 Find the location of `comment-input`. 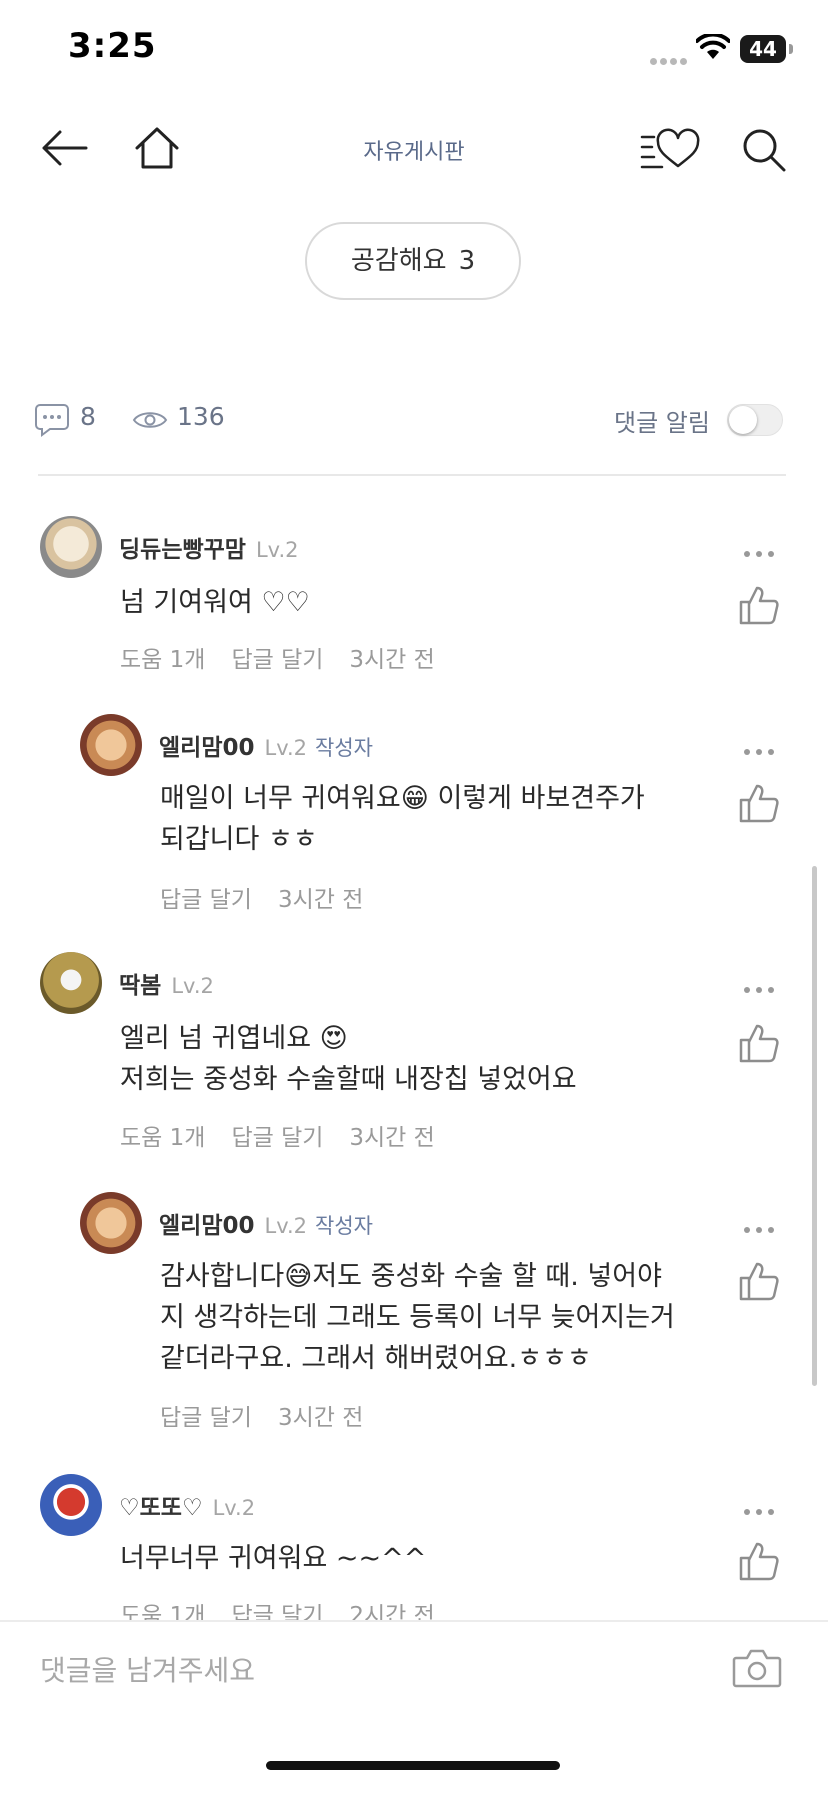

comment-input is located at coordinates (370, 1670).